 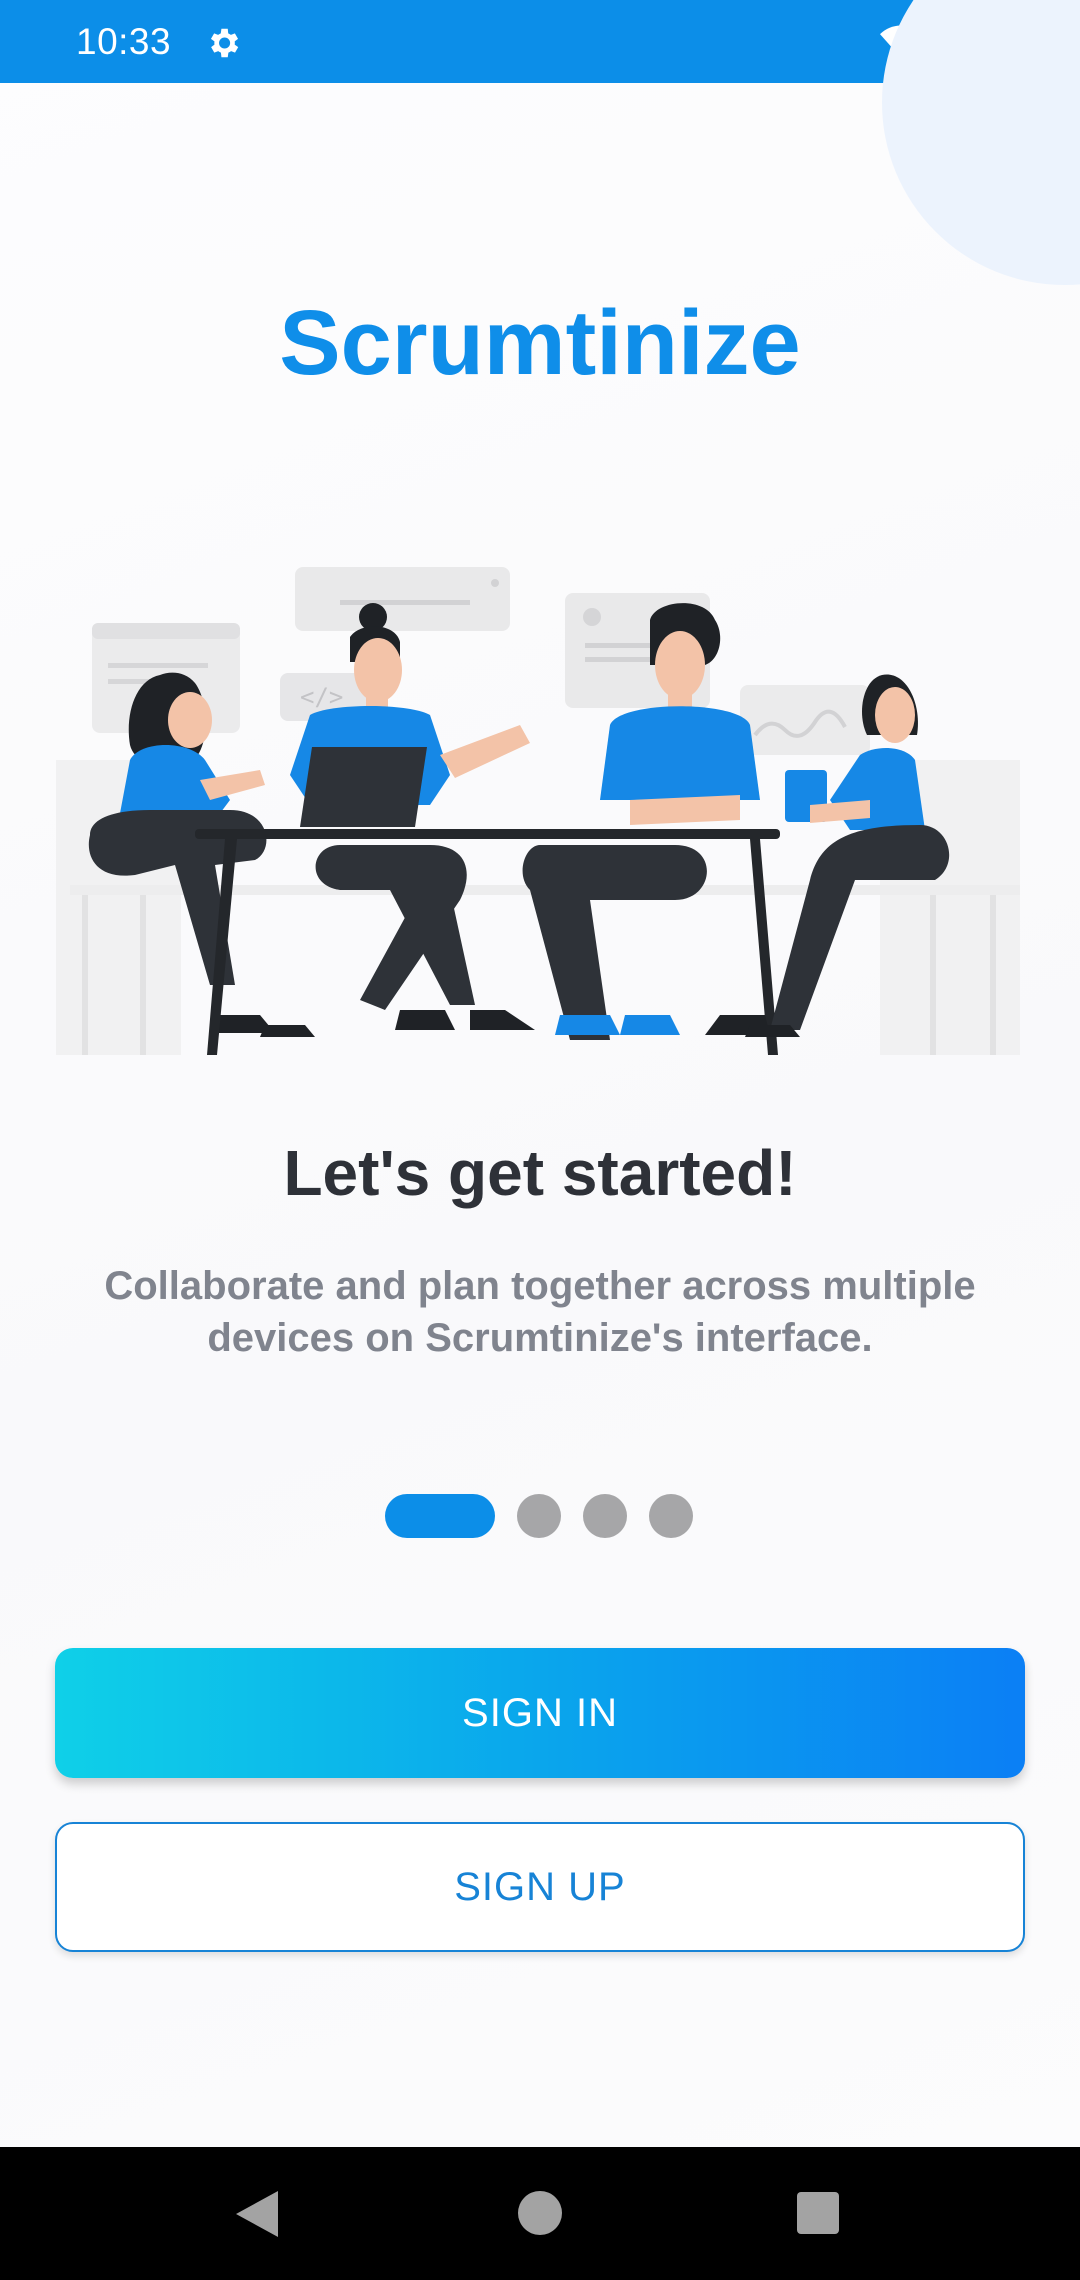 What do you see at coordinates (124, 41) in the screenshot?
I see `status-time: 10:33` at bounding box center [124, 41].